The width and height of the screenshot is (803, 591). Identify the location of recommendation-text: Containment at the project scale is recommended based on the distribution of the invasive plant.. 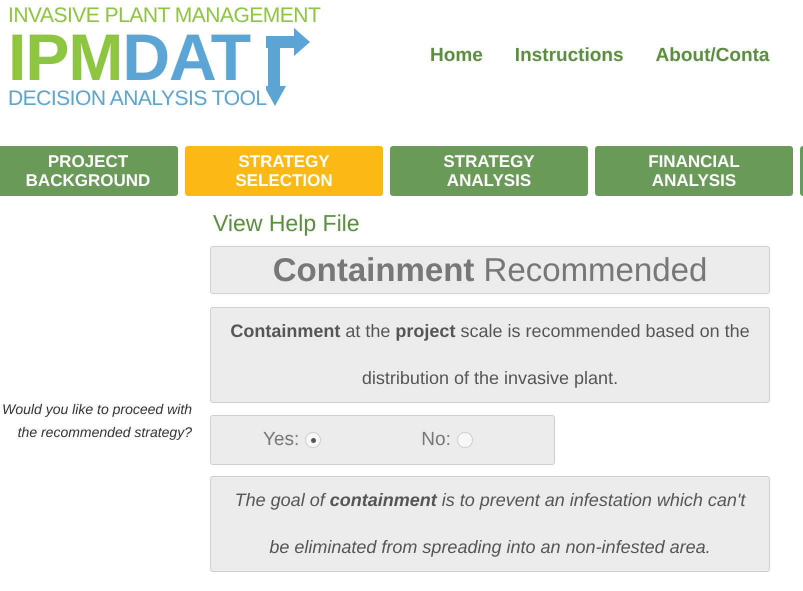
(490, 355).